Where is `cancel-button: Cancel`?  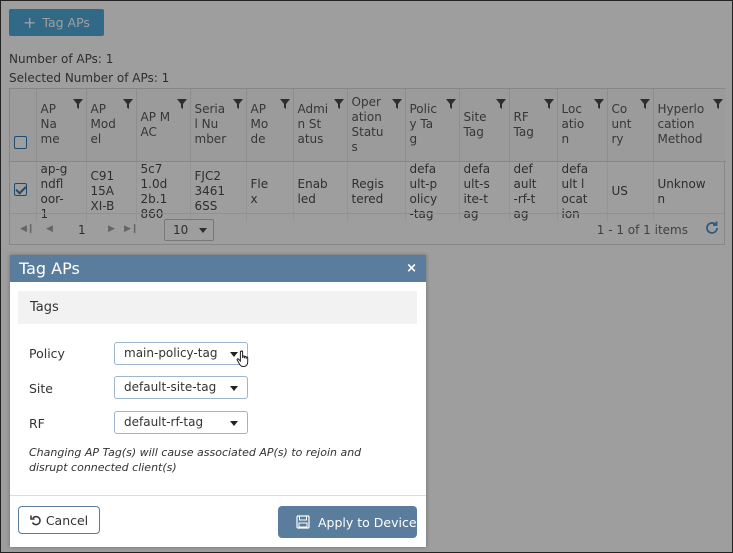 cancel-button: Cancel is located at coordinates (59, 520).